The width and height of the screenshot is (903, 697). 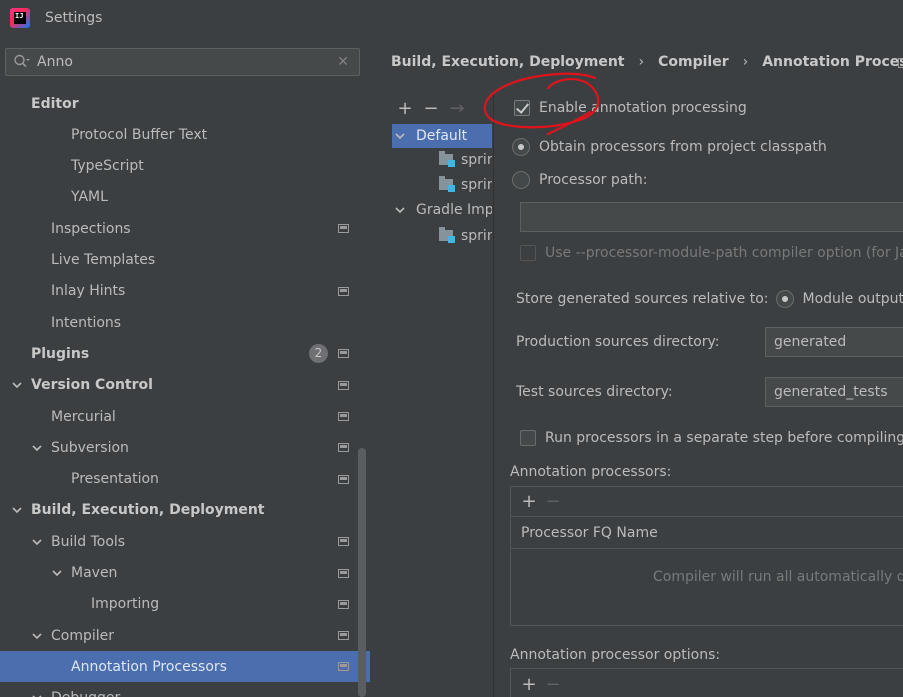 I want to click on processor-path-field, so click(x=711, y=217).